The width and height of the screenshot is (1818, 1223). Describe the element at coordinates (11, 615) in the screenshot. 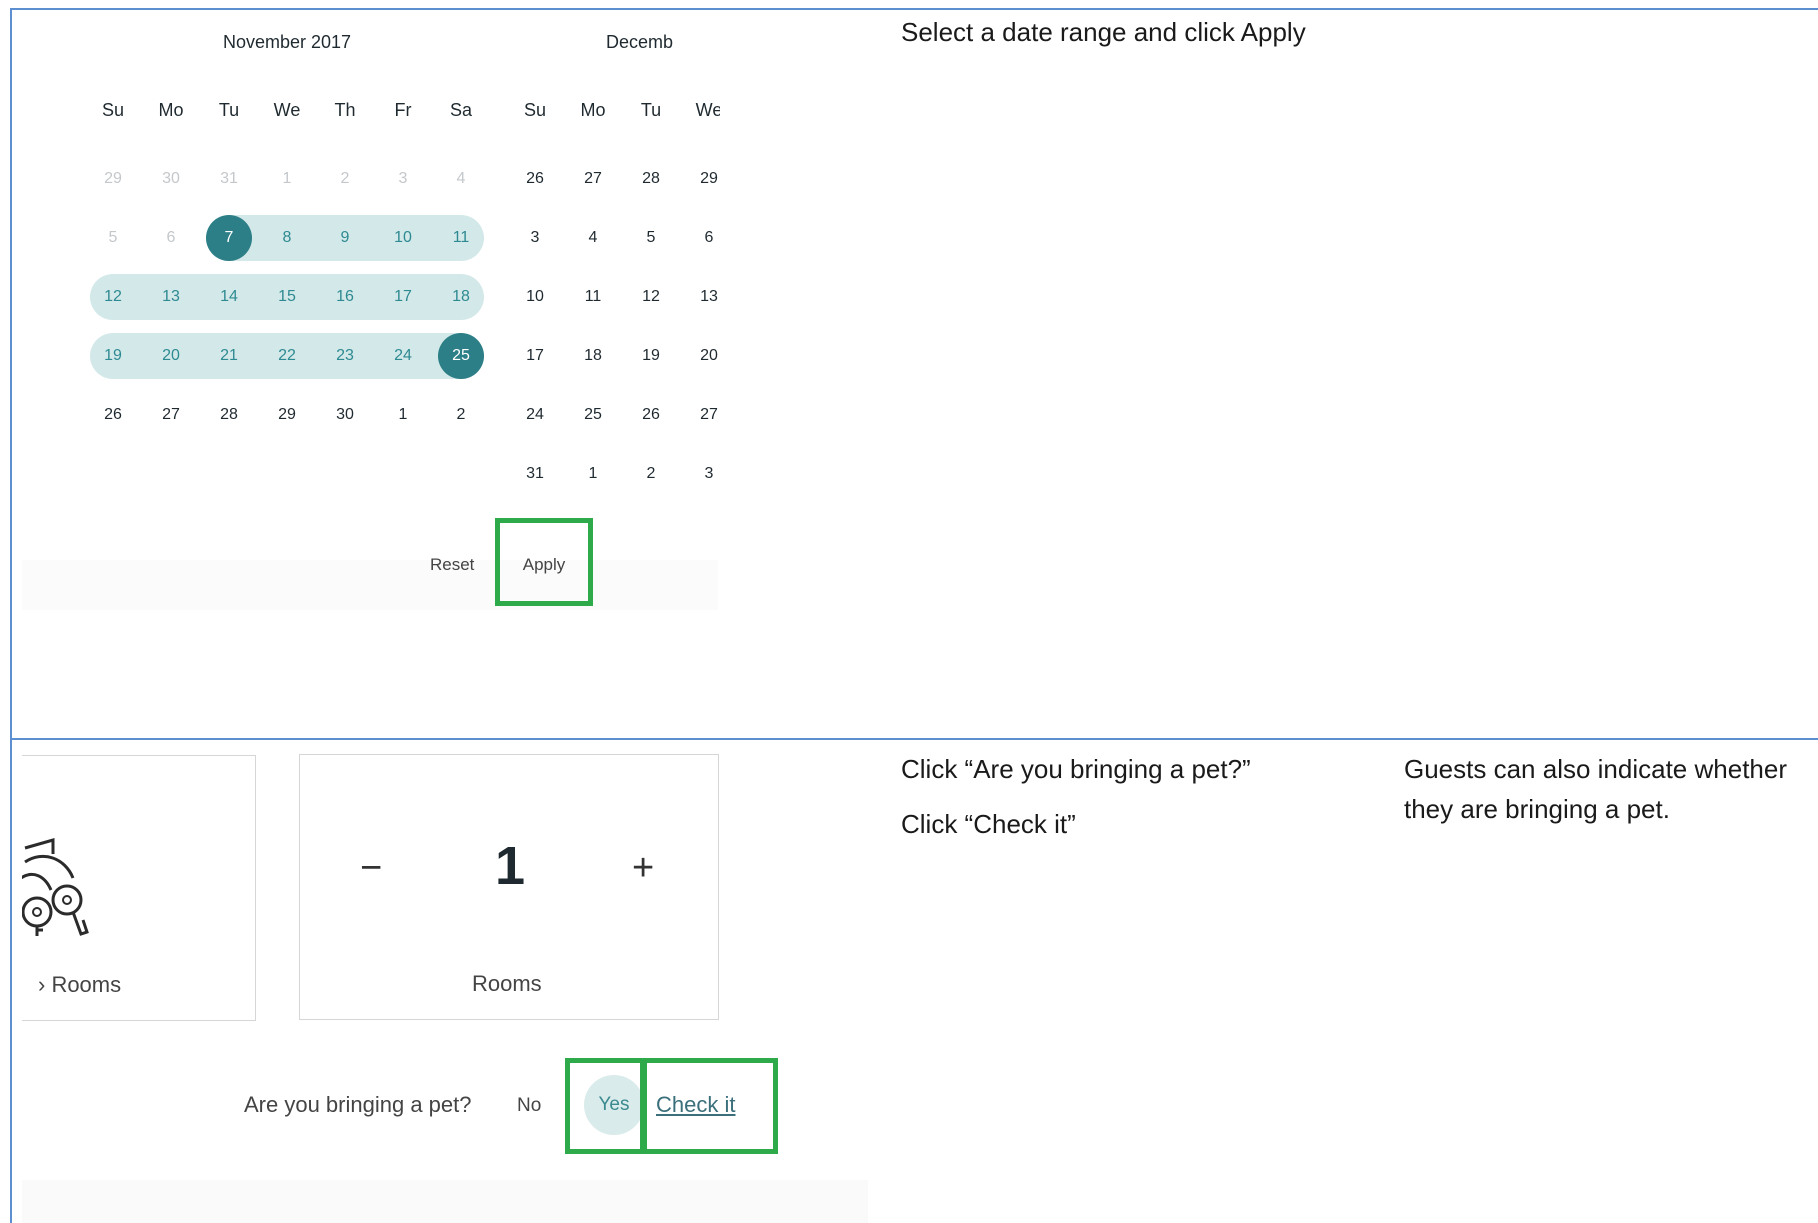

I see `left-border` at that location.